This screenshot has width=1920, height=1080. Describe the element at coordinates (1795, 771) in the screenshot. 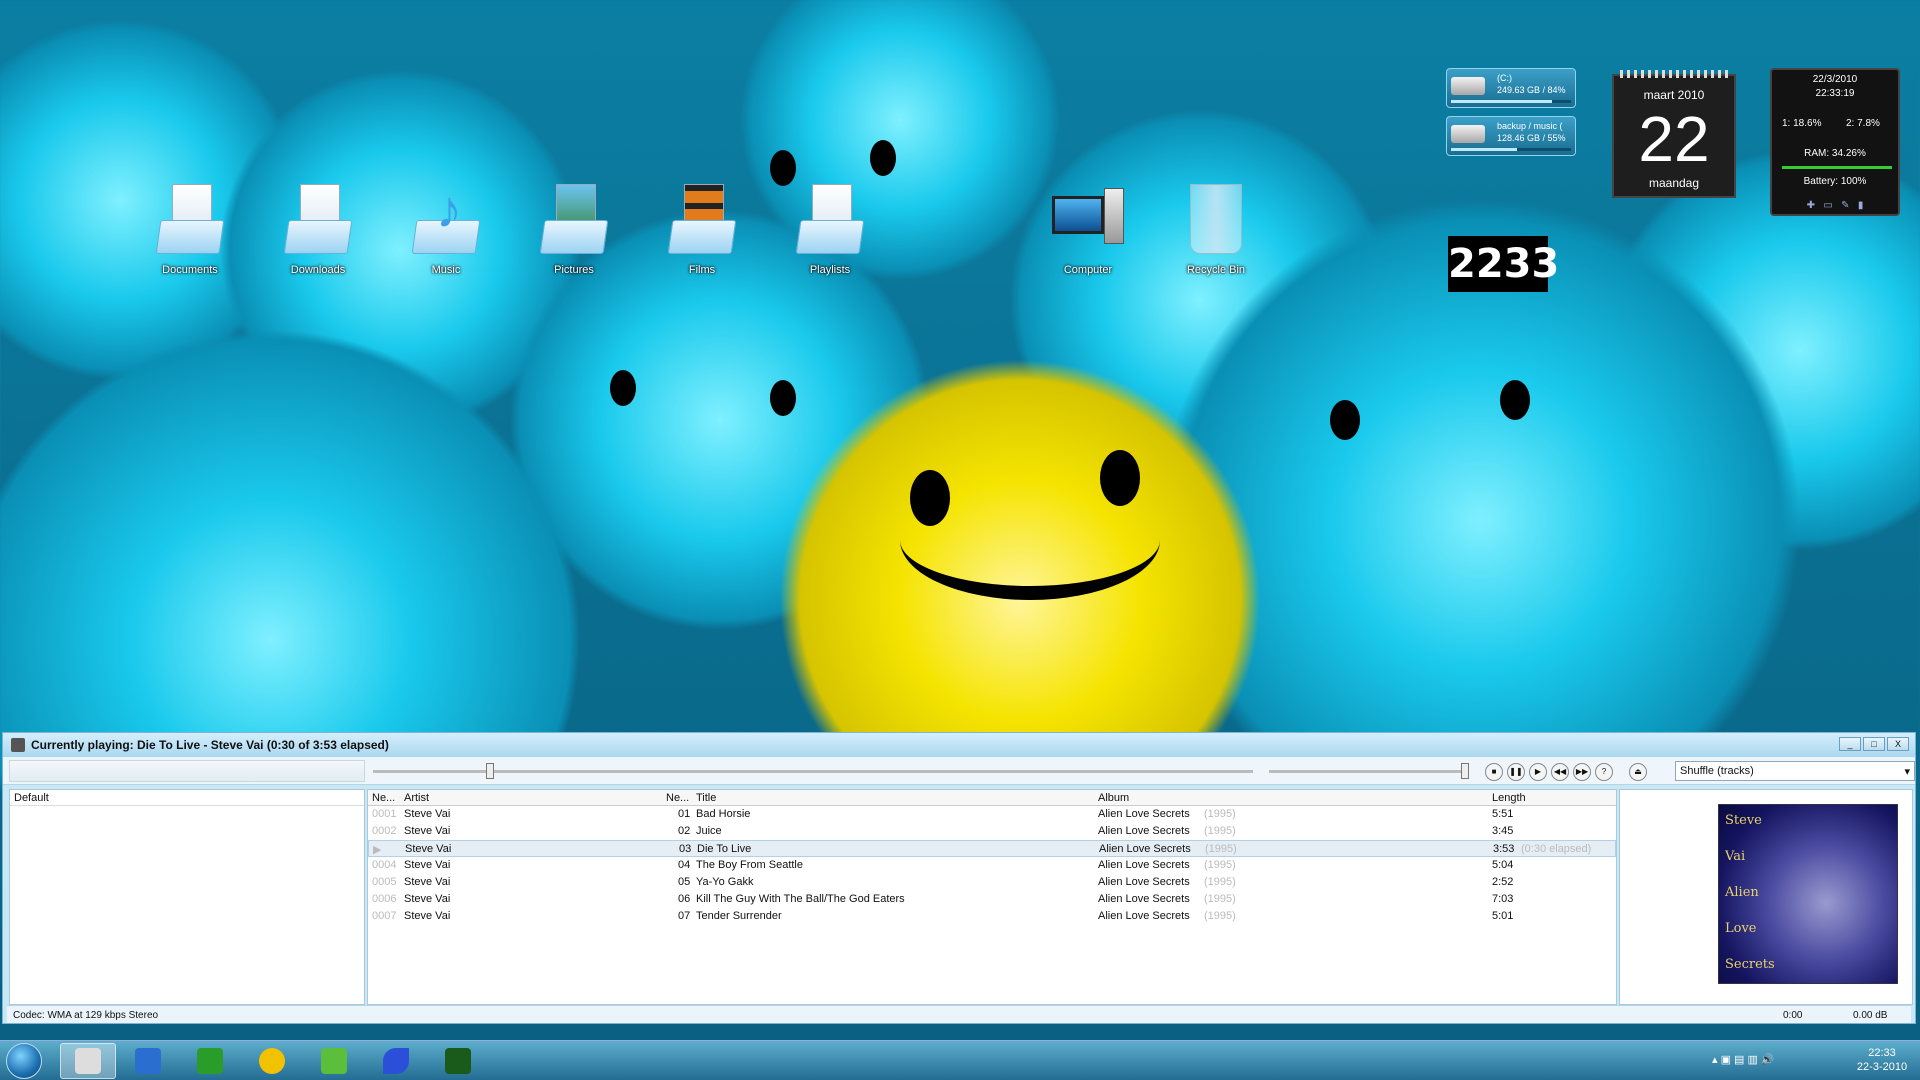

I see `playback-order-dropdown: Shuffle (tracks) ▾` at that location.